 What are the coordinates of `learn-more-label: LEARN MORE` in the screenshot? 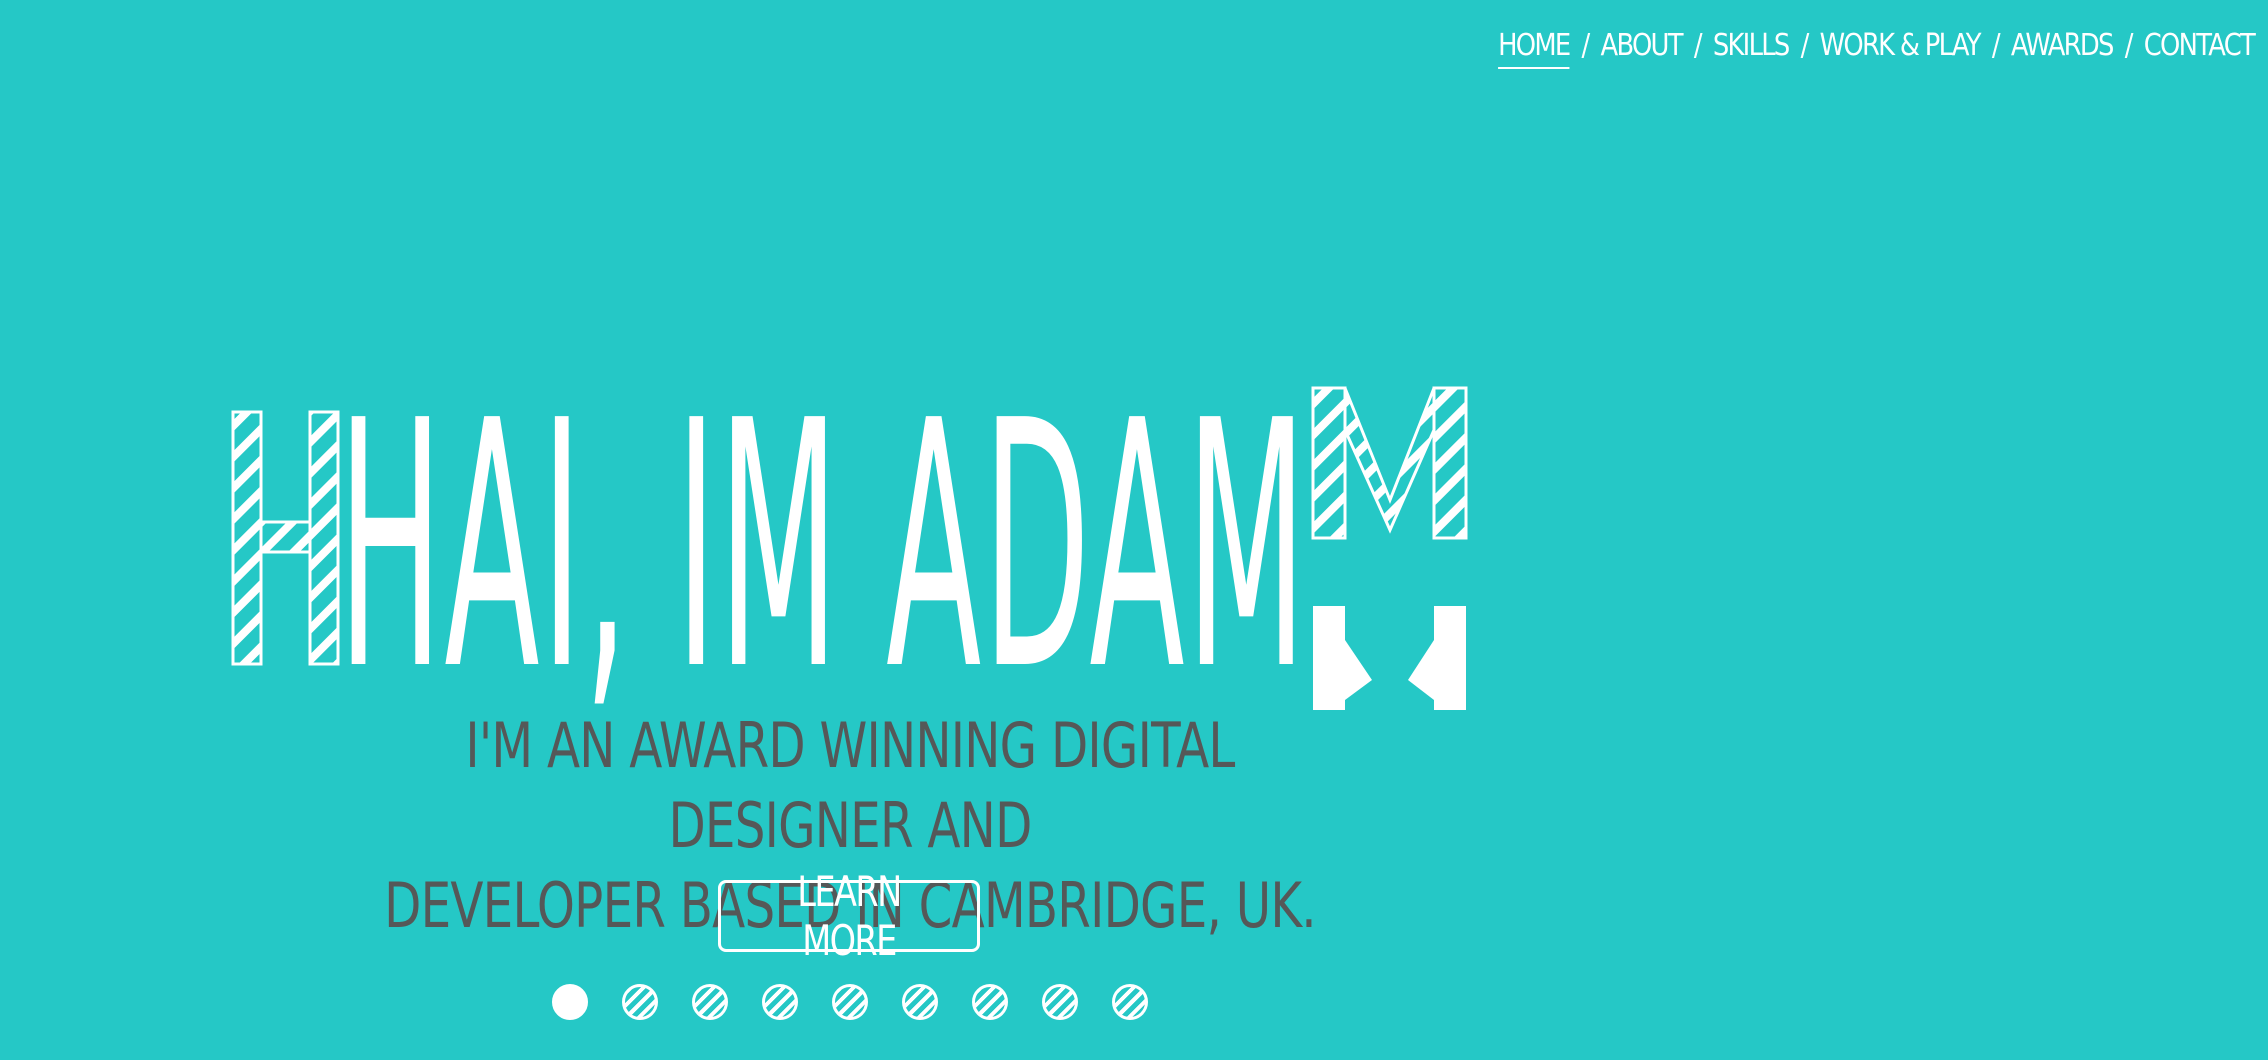 It's located at (849, 916).